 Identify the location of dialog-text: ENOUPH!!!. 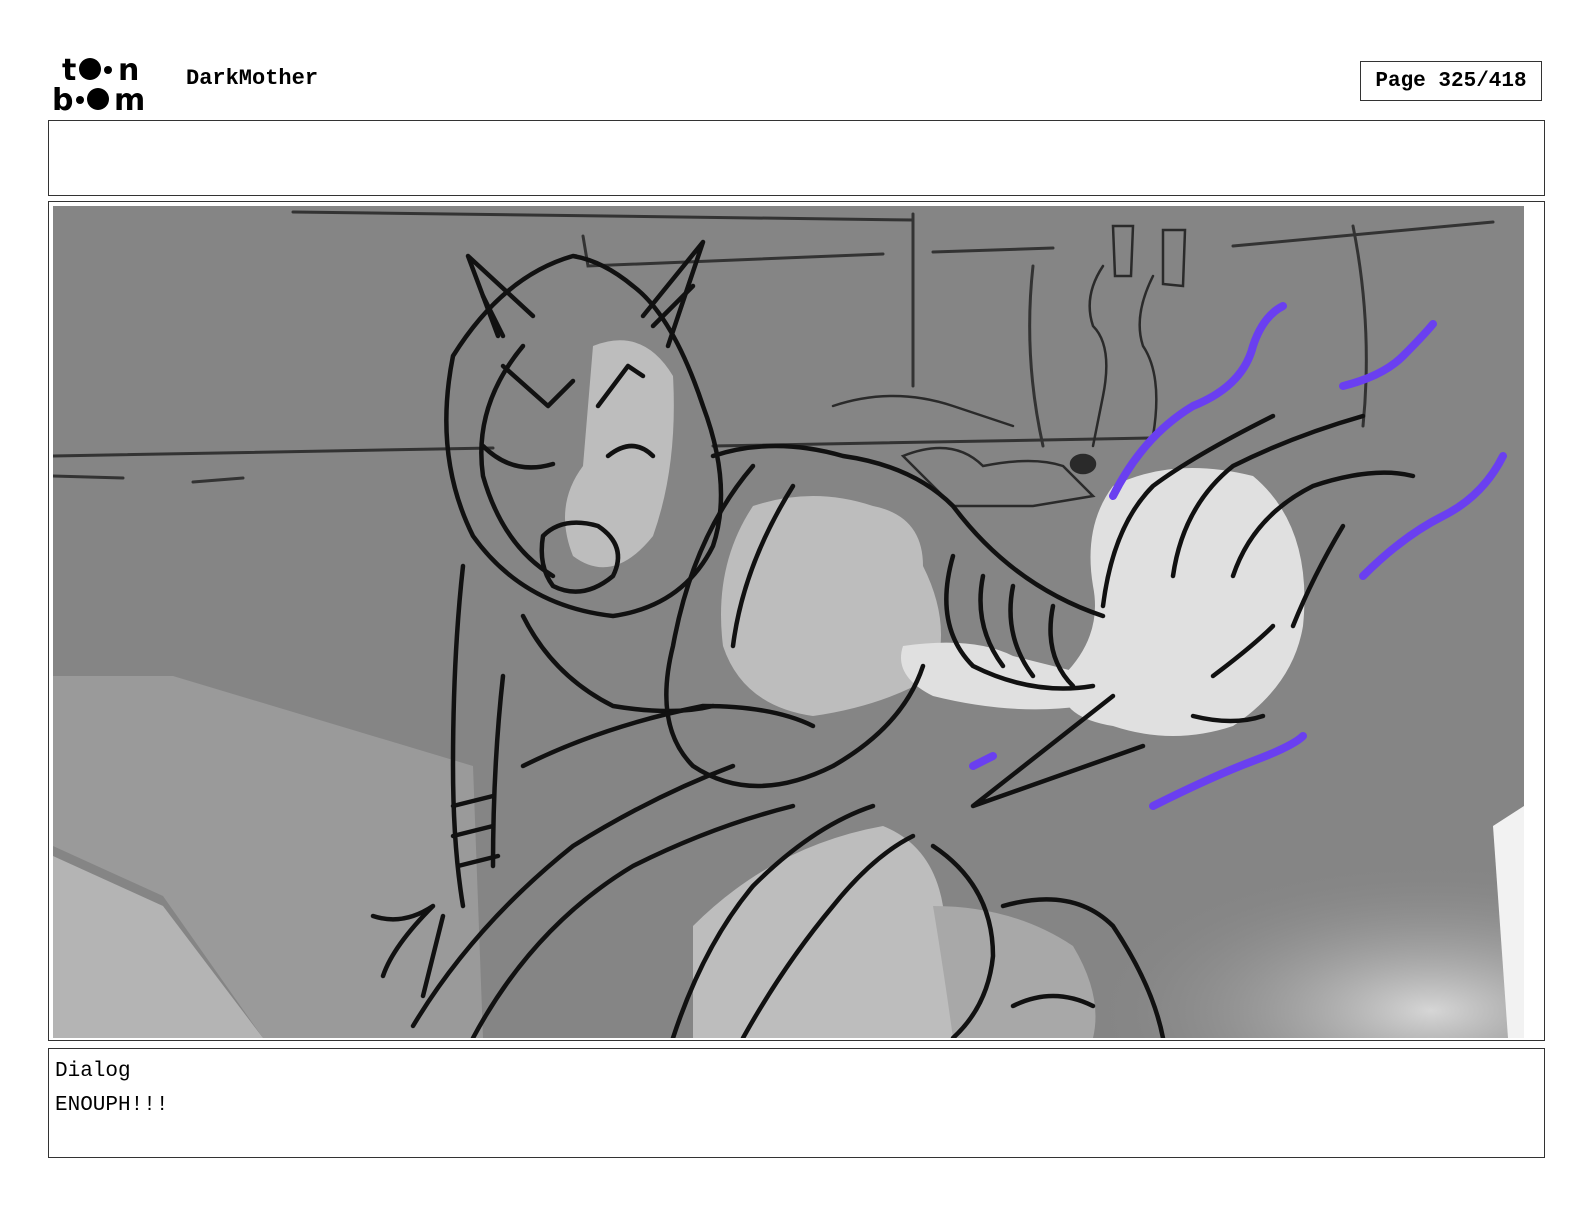
(112, 1105).